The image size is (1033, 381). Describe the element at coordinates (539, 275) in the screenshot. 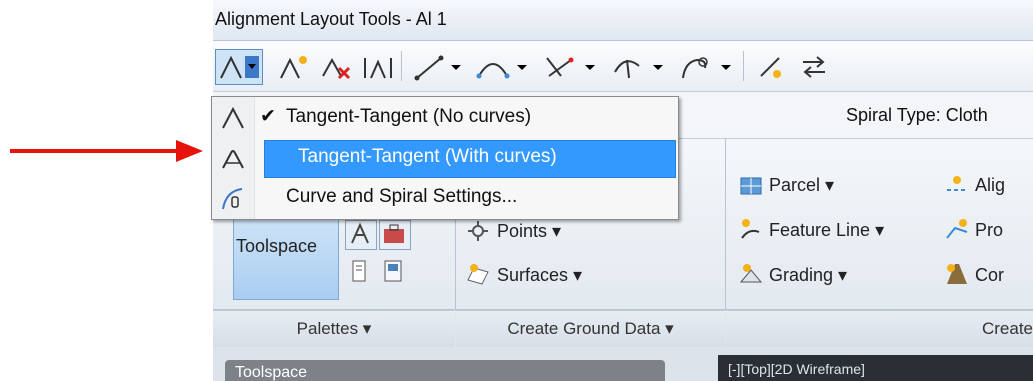

I see `surfaces-button: Surfaces ▾` at that location.